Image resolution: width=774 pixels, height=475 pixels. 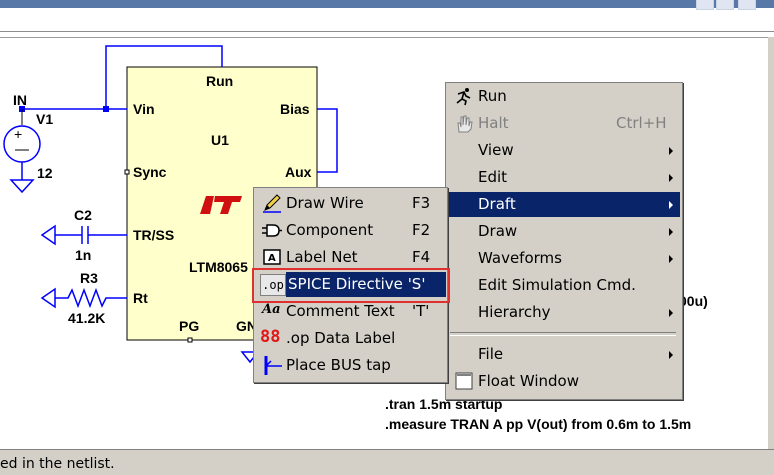 What do you see at coordinates (564, 381) in the screenshot?
I see `menu-item-float-window: Float Window` at bounding box center [564, 381].